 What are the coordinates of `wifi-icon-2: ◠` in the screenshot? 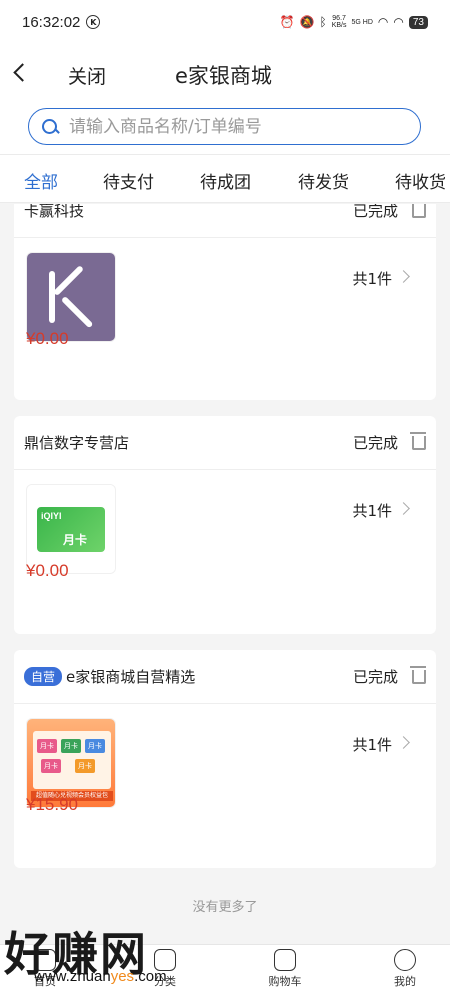 It's located at (398, 22).